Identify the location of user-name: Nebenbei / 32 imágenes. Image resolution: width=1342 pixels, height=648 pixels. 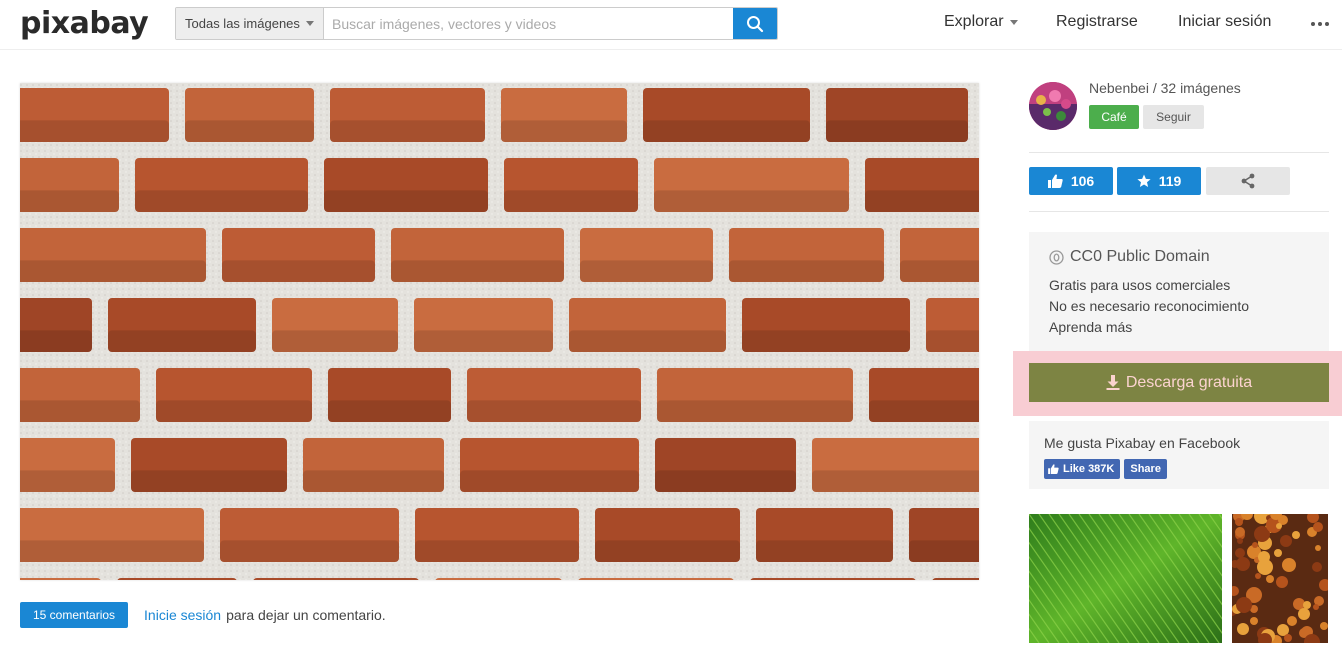
(1165, 88).